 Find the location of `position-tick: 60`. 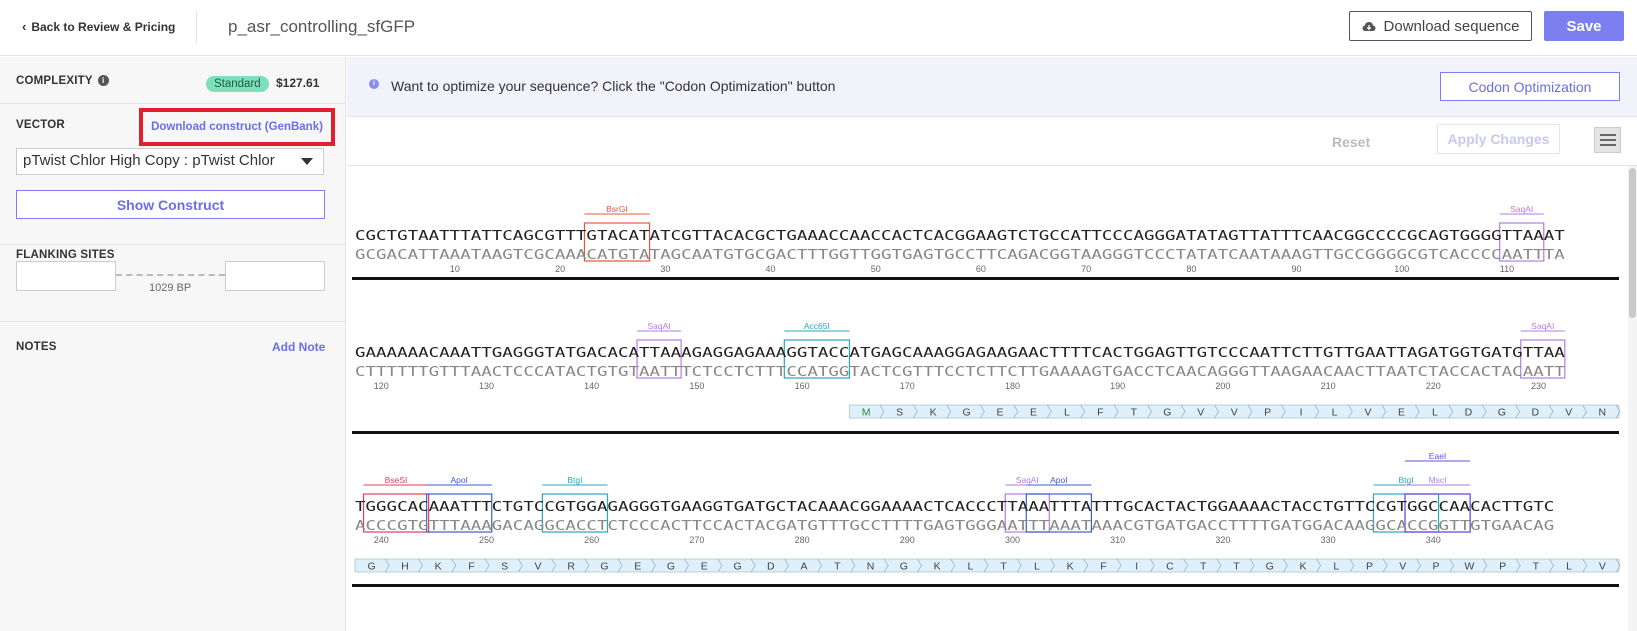

position-tick: 60 is located at coordinates (981, 269).